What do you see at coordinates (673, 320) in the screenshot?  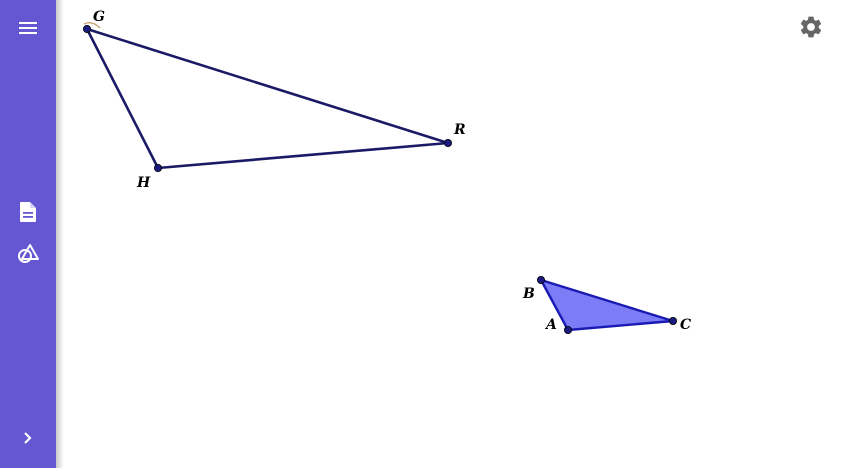 I see `point-c` at bounding box center [673, 320].